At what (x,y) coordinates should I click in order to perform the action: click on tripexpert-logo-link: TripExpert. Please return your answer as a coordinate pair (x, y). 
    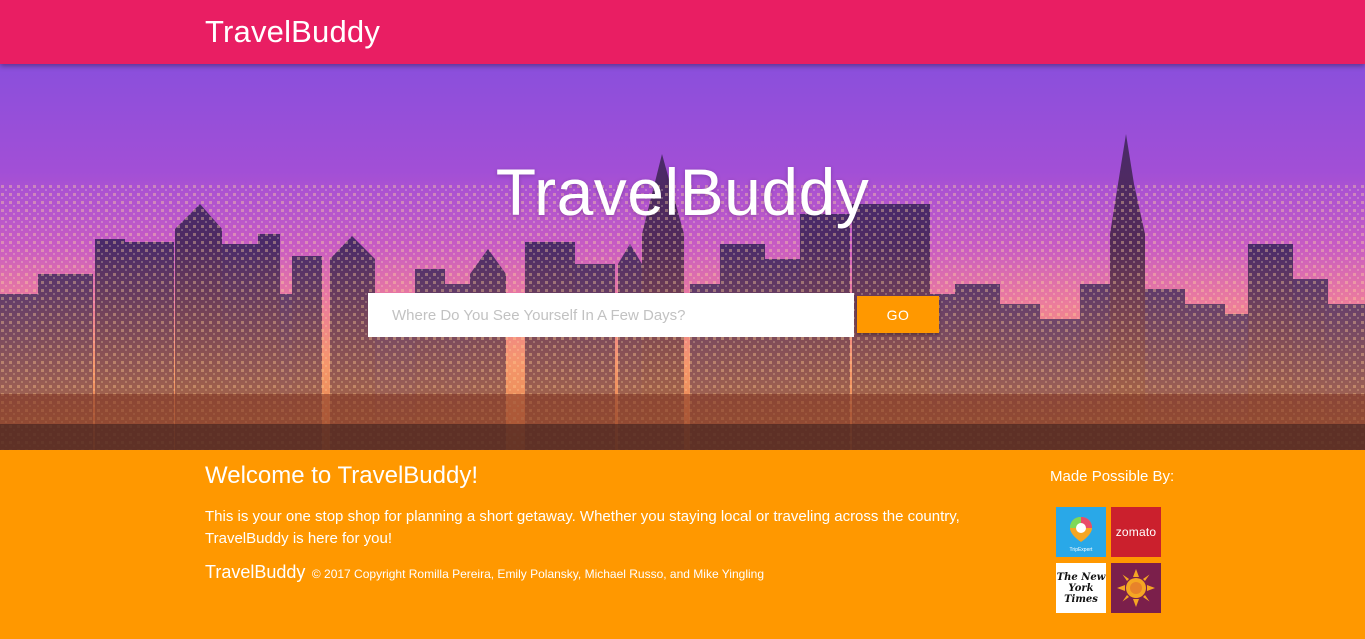
    Looking at the image, I should click on (1081, 532).